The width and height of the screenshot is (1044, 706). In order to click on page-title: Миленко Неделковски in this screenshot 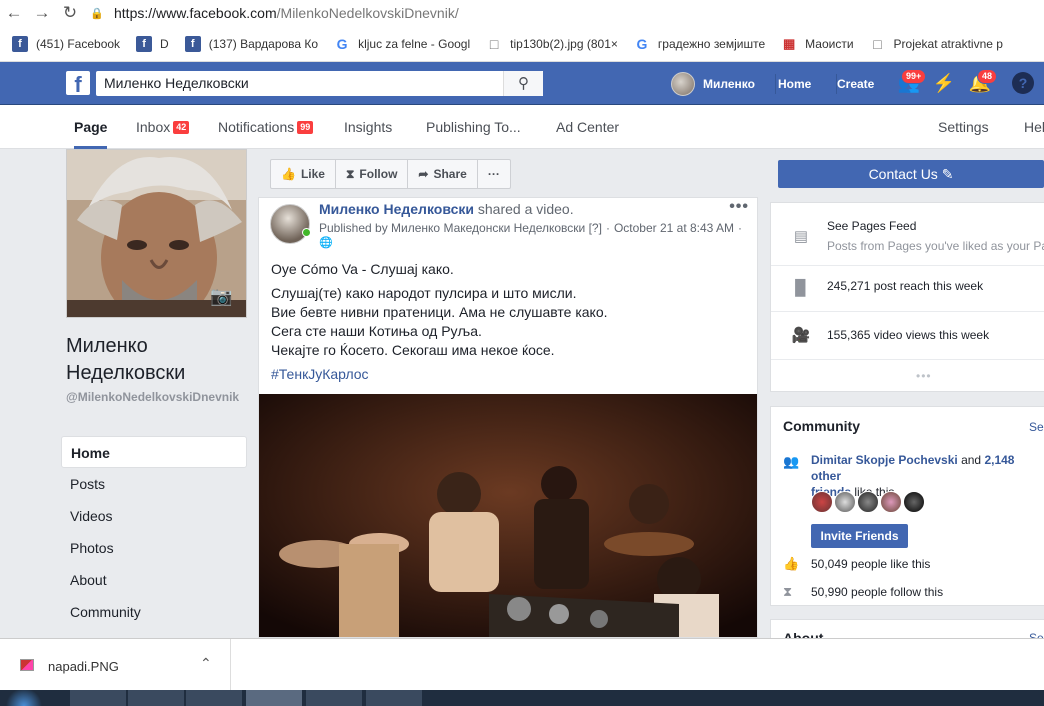, I will do `click(126, 359)`.